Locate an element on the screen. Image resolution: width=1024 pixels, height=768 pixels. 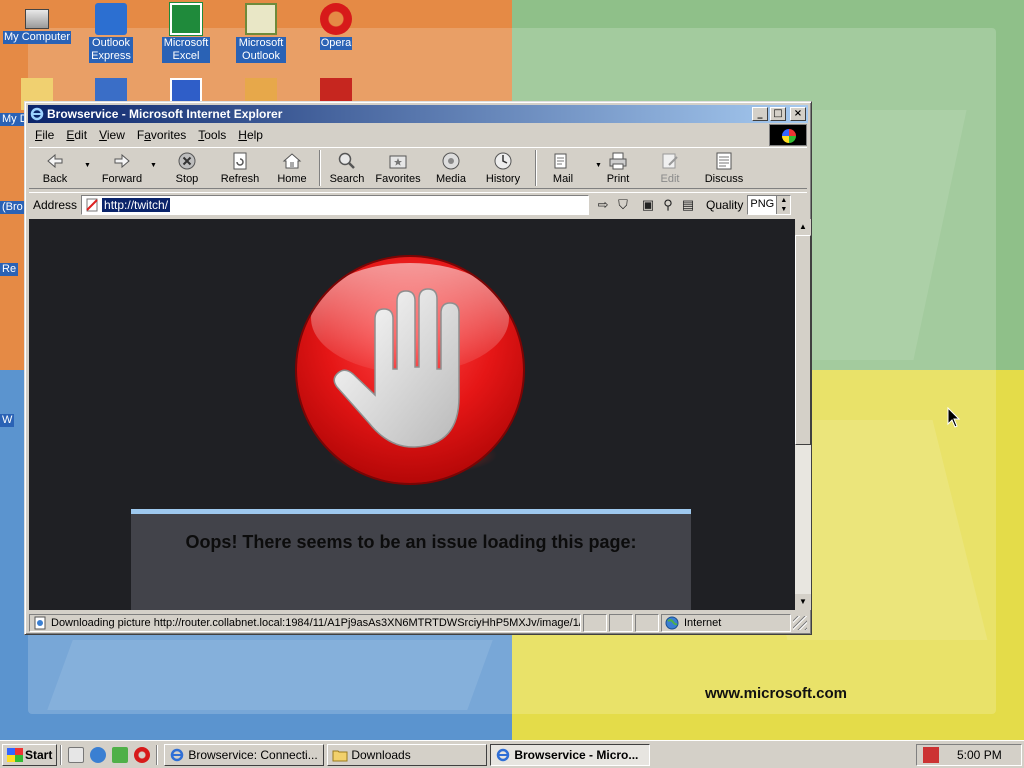
discuss-button: Discuss is located at coordinates (724, 168).